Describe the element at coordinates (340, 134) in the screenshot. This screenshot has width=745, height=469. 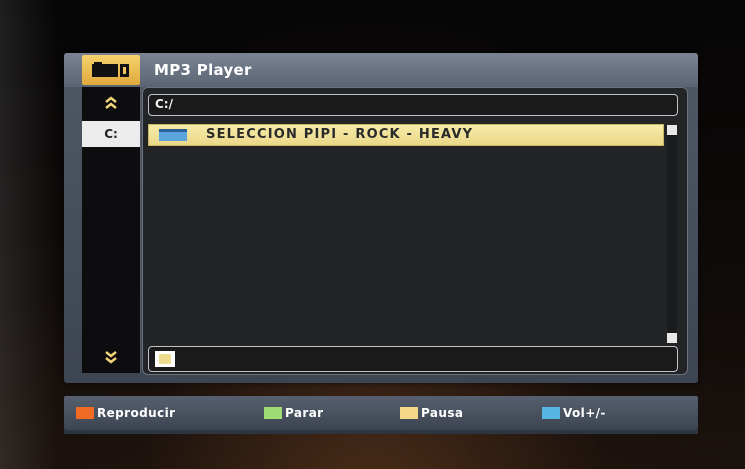
I see `file-name: SELECCION PIPI - ROCK - HEAVY` at that location.